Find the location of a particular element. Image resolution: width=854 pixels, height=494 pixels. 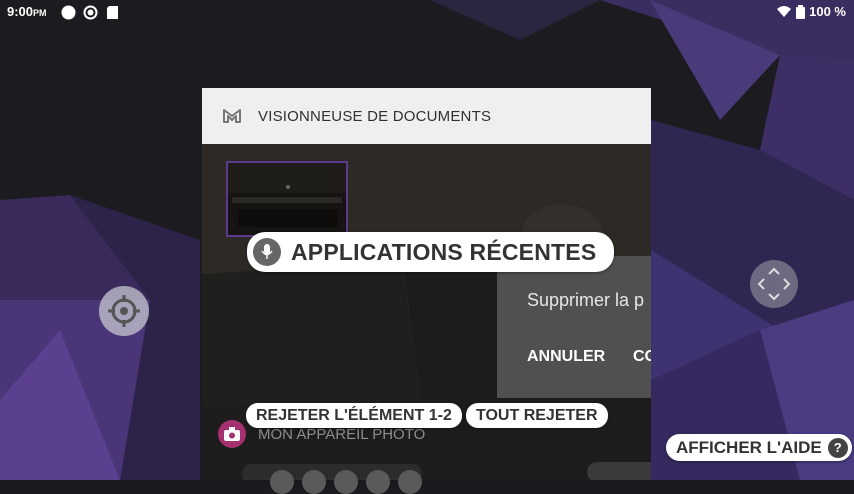

document-viewer-icon is located at coordinates (232, 116).